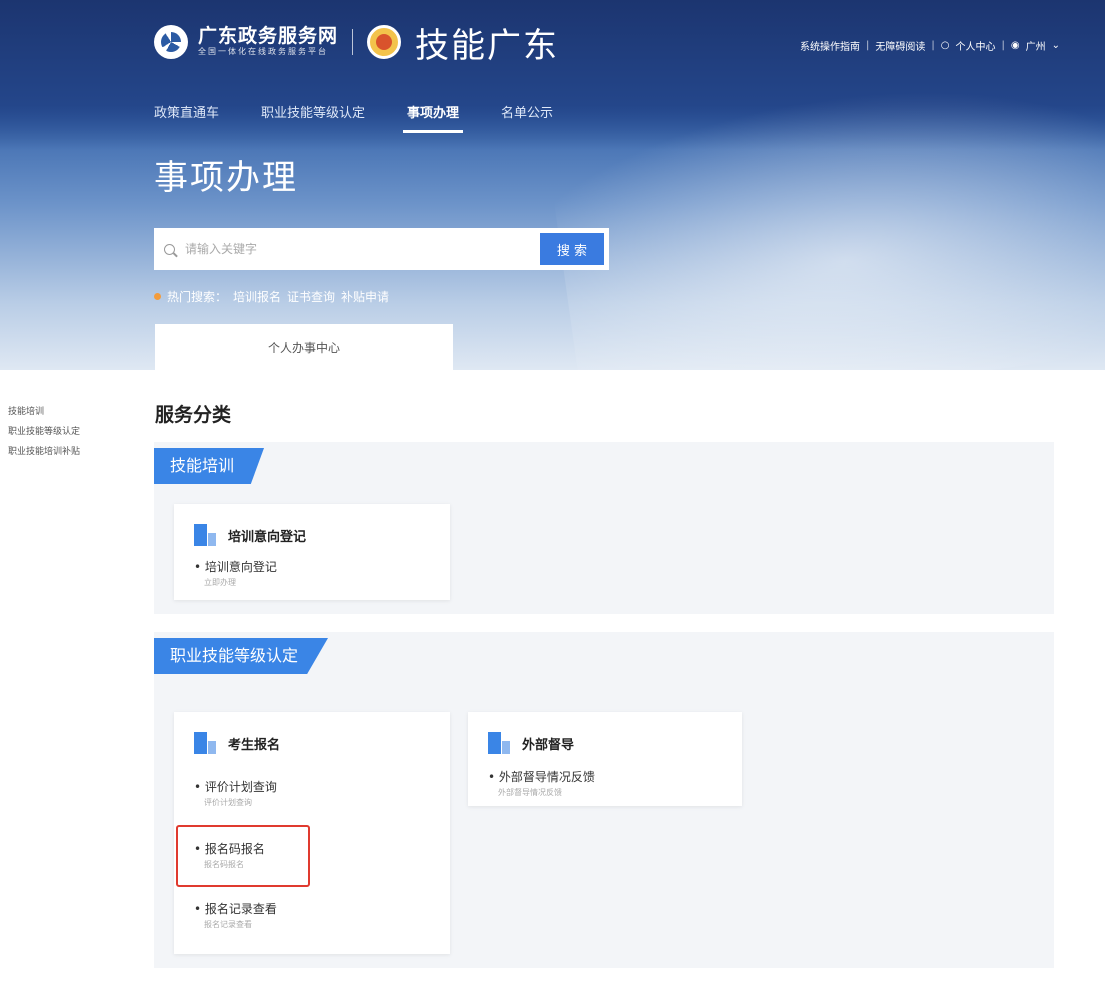 Image resolution: width=1105 pixels, height=981 pixels. Describe the element at coordinates (384, 42) in the screenshot. I see `skills-emblem-icon` at that location.